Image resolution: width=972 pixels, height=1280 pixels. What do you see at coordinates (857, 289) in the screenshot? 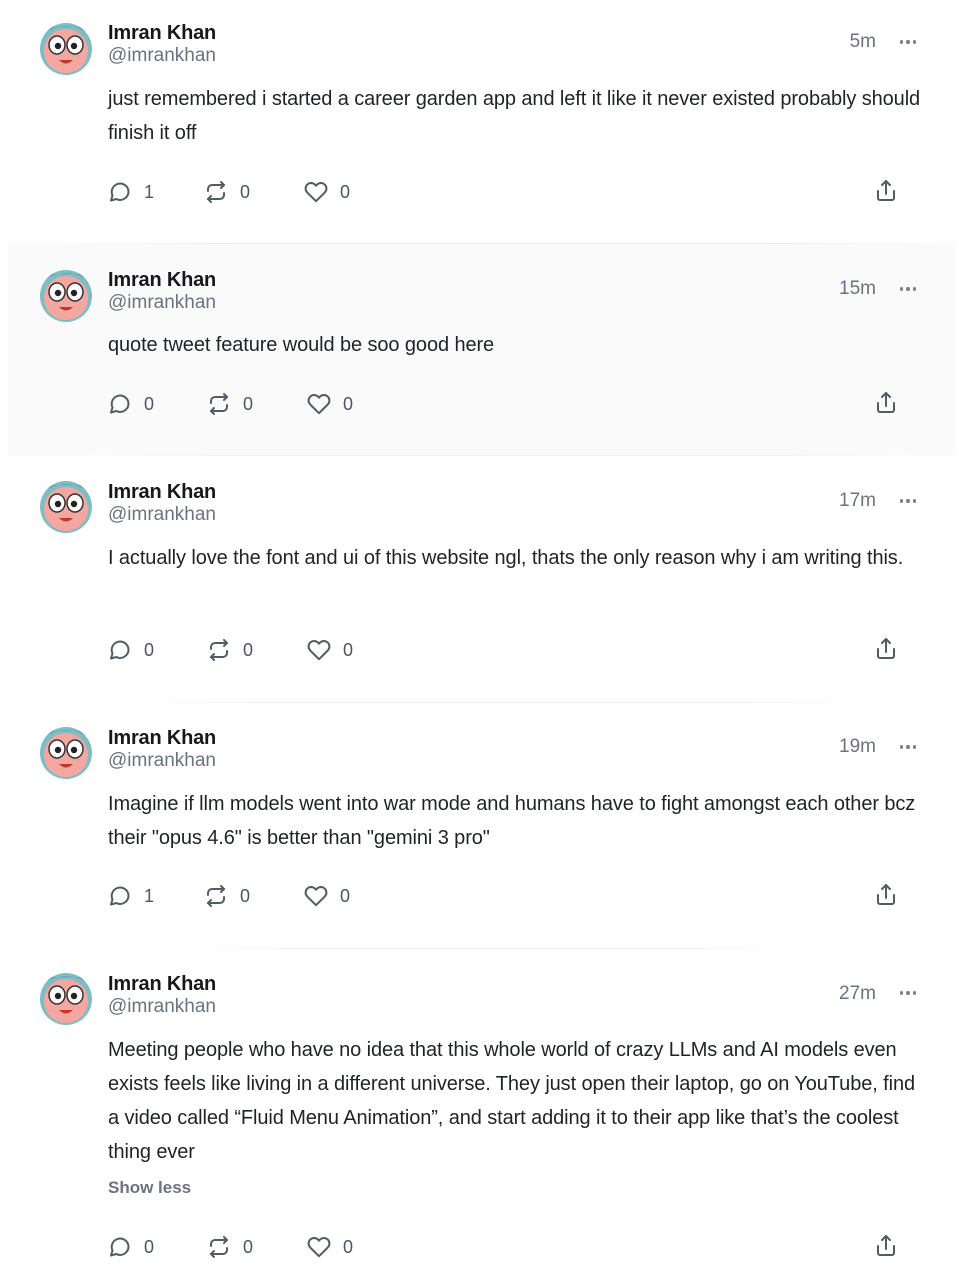
I see `post-time: 15m` at bounding box center [857, 289].